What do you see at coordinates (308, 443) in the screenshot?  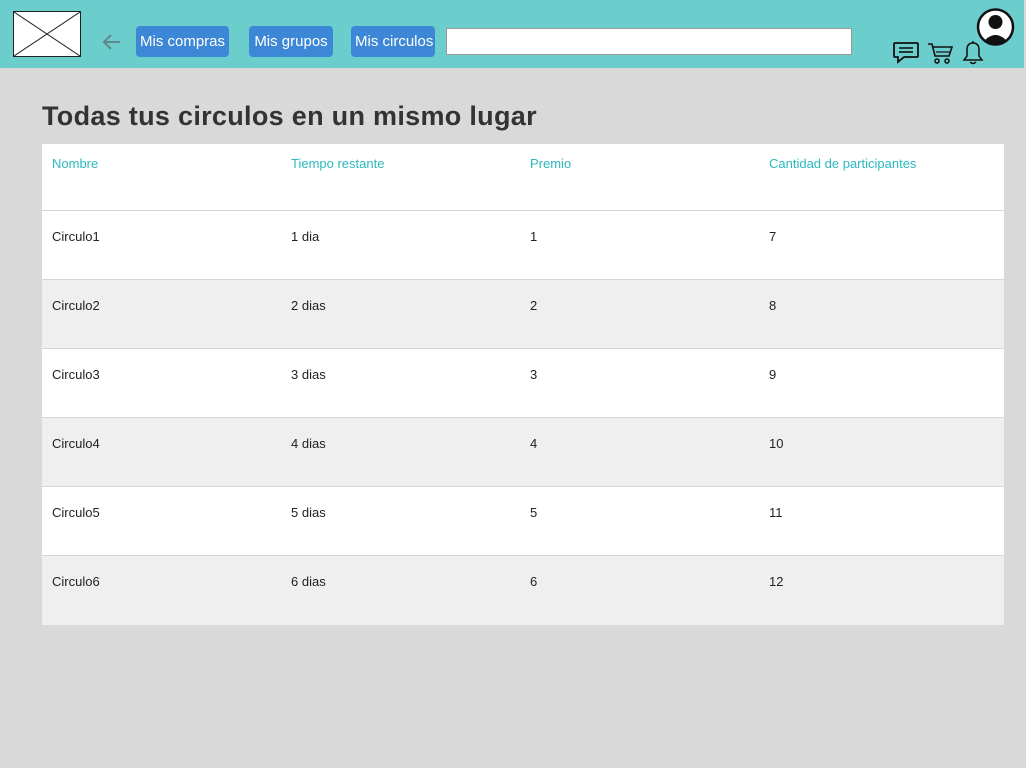 I see `cell-tiempo-restante: 4 dias` at bounding box center [308, 443].